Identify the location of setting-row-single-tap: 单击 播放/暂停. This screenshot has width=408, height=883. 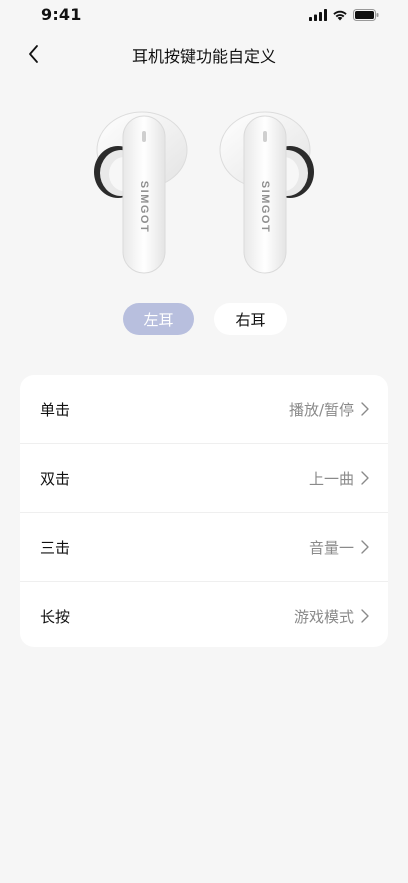
(204, 409).